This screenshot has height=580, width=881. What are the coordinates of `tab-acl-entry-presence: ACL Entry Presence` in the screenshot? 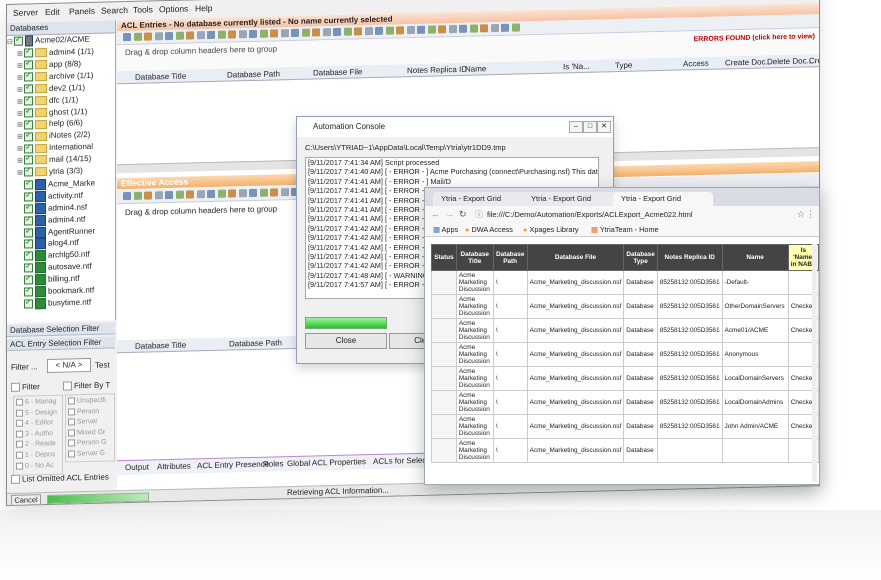 It's located at (233, 465).